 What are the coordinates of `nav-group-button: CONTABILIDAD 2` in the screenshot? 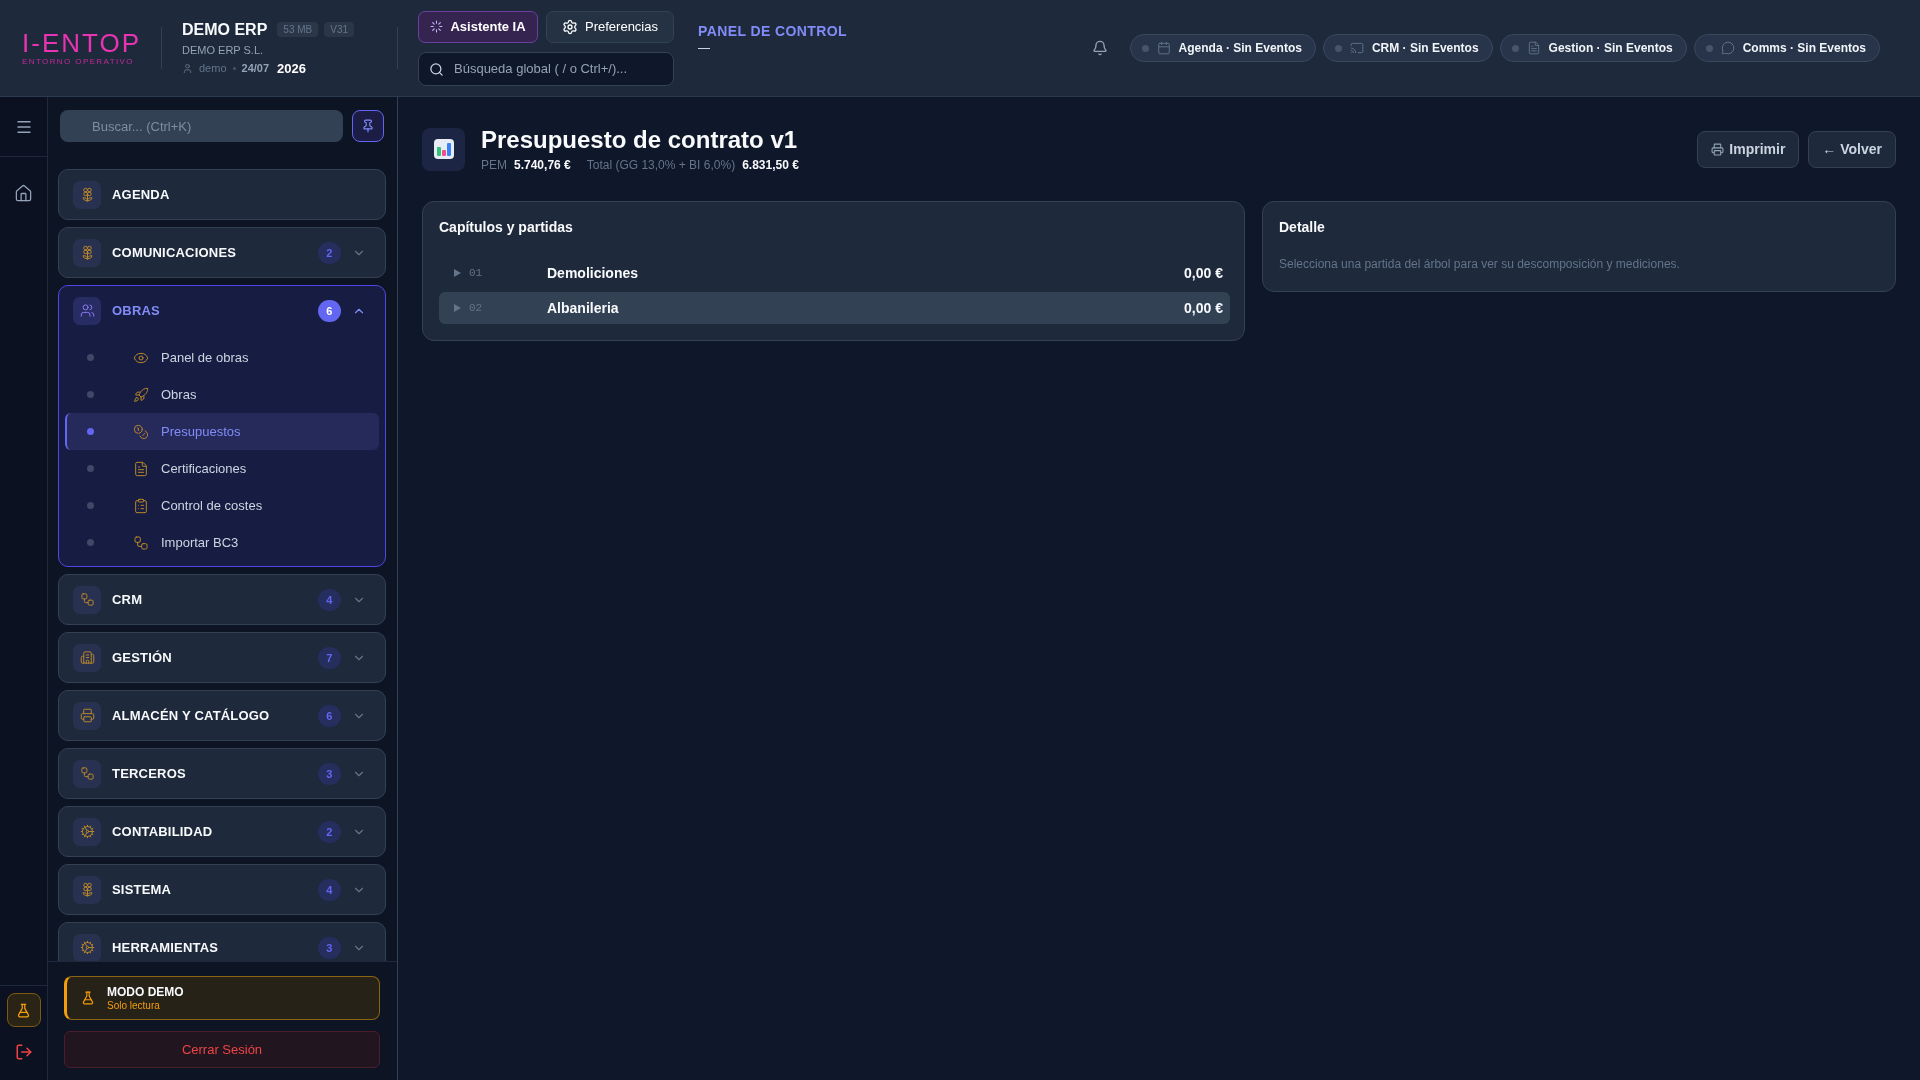 It's located at (222, 831).